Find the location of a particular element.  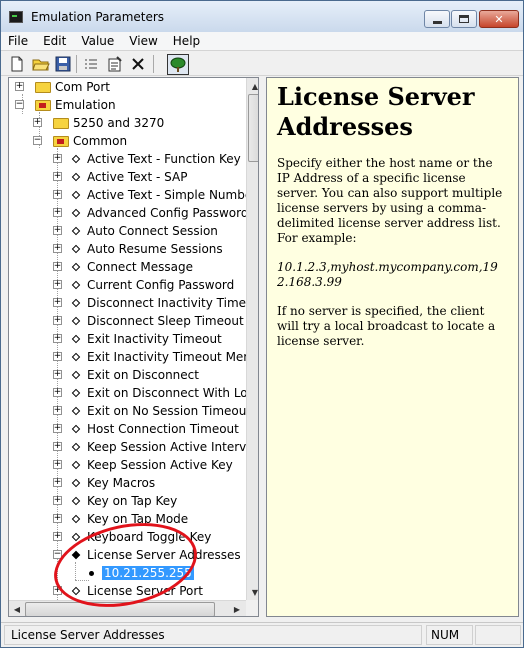

app-terminal-icon is located at coordinates (16, 17).